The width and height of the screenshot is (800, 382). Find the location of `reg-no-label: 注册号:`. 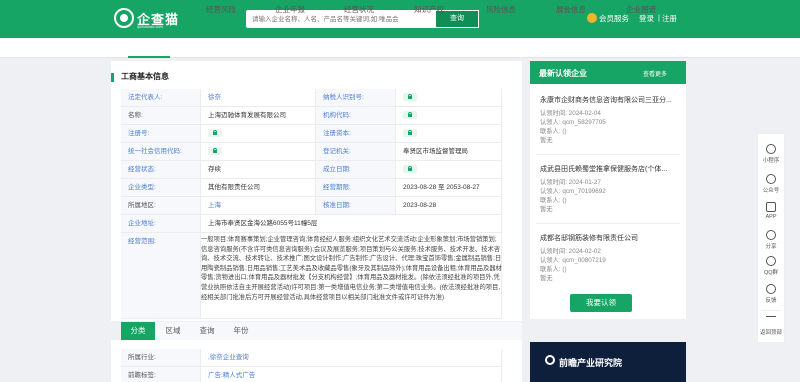

reg-no-label: 注册号: is located at coordinates (161, 134).